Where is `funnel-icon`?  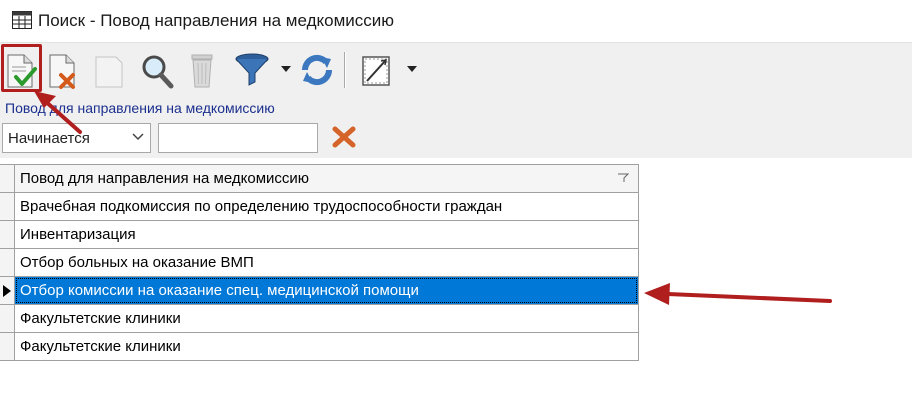
funnel-icon is located at coordinates (252, 69).